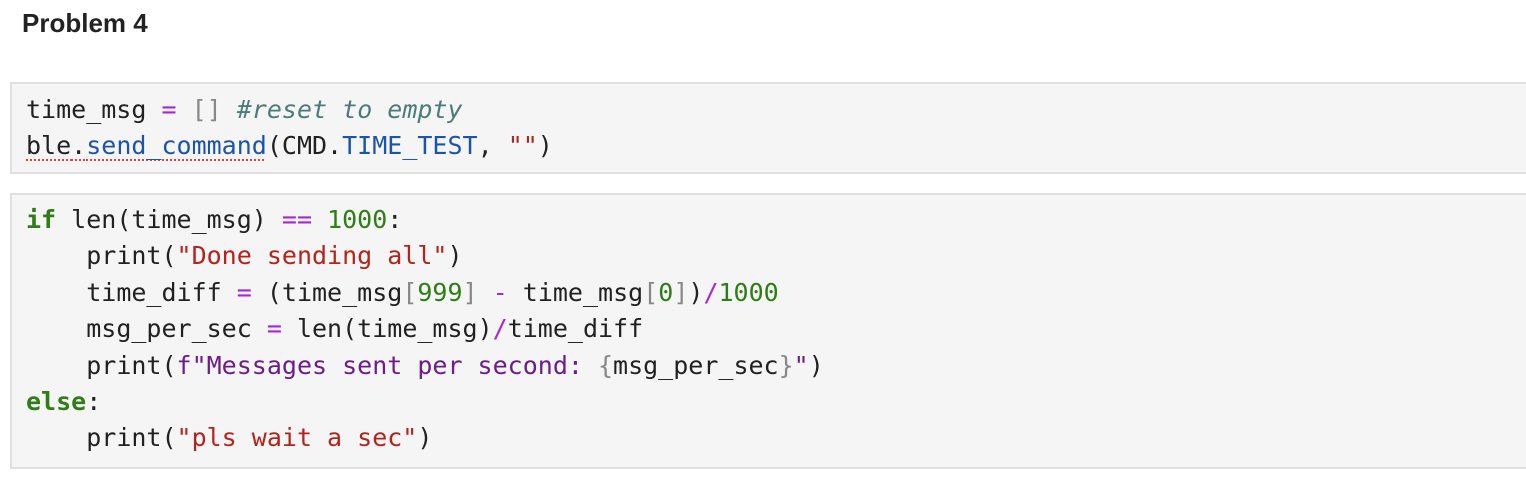 This screenshot has height=478, width=1526. What do you see at coordinates (56, 401) in the screenshot?
I see `keyword-token: else` at bounding box center [56, 401].